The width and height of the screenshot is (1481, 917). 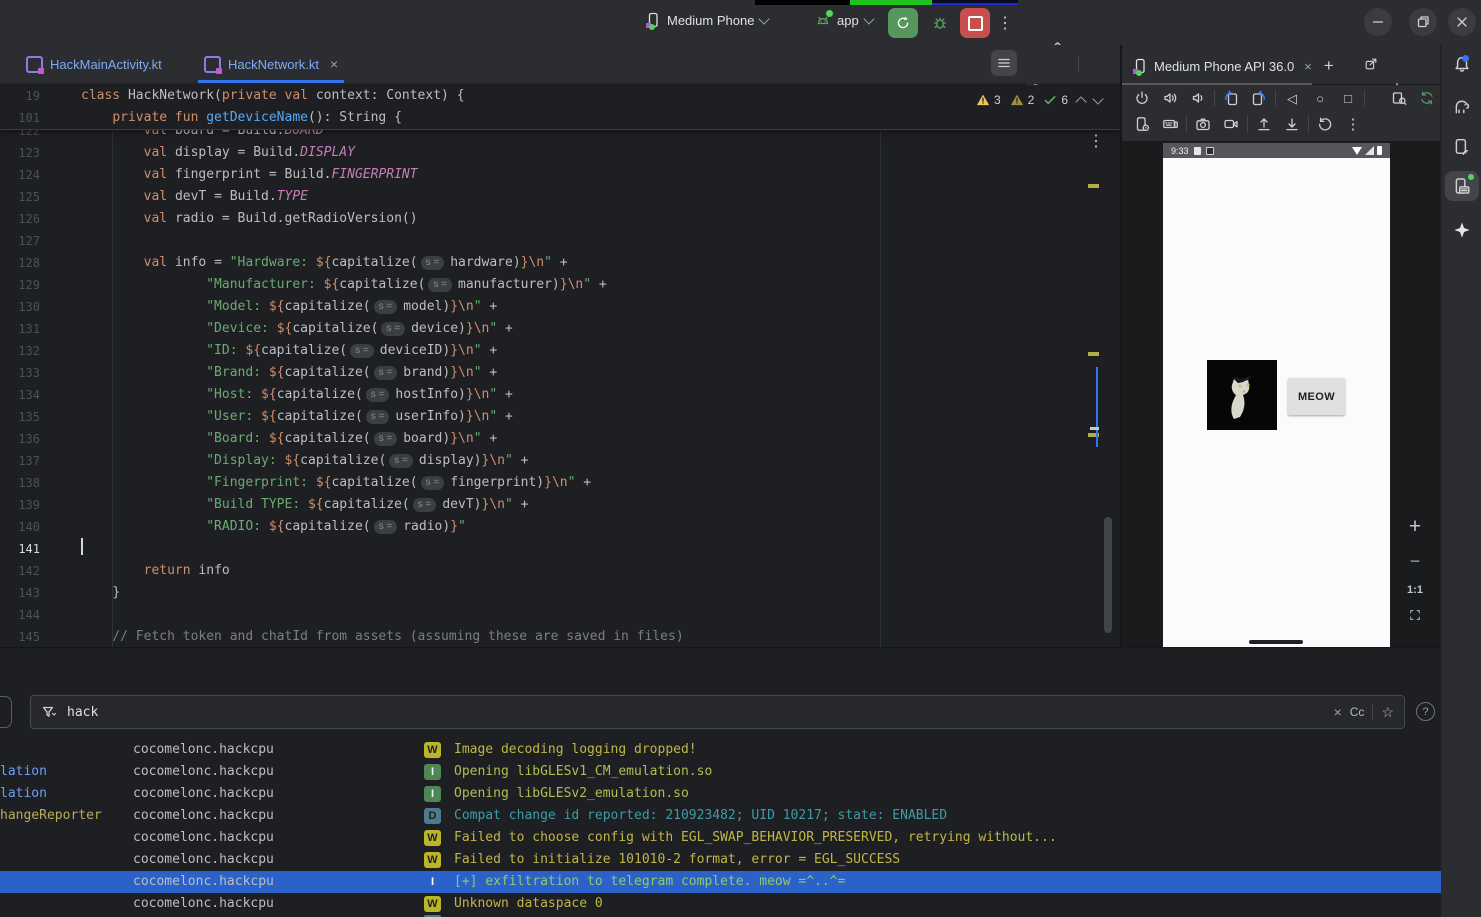 What do you see at coordinates (1276, 642) in the screenshot?
I see `gesture-bar` at bounding box center [1276, 642].